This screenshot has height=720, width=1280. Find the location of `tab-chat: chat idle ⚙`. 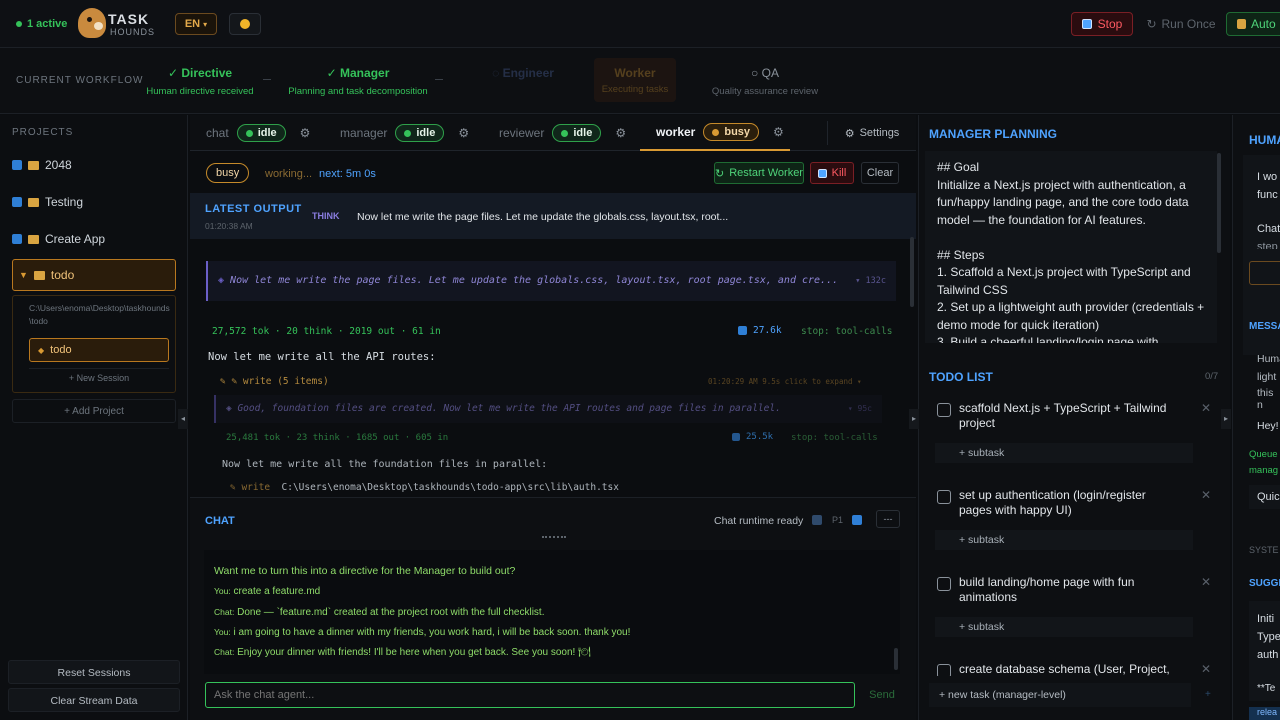

tab-chat: chat idle ⚙ is located at coordinates (258, 133).